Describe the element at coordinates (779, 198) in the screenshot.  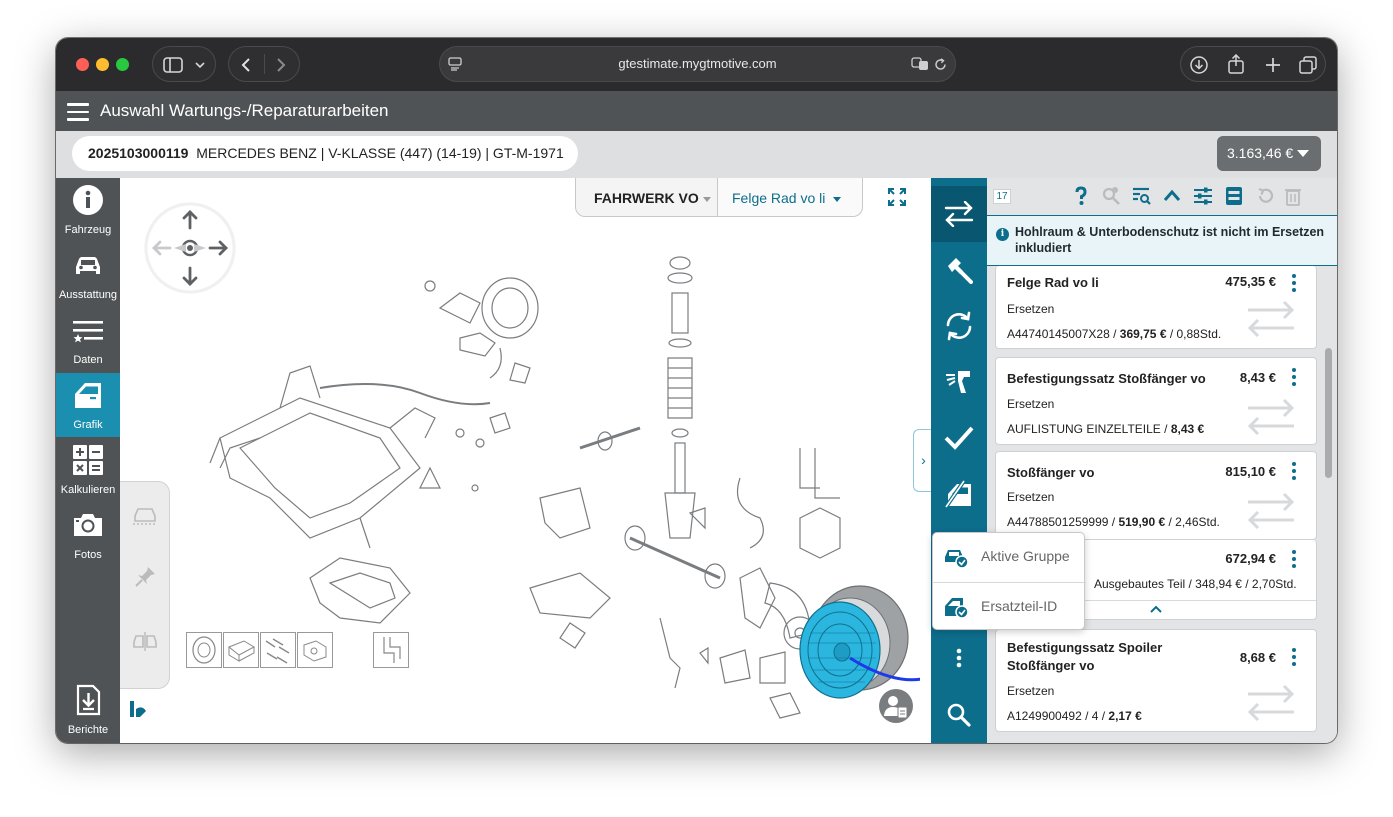
I see `part-select-value: Felge Rad vo li` at that location.